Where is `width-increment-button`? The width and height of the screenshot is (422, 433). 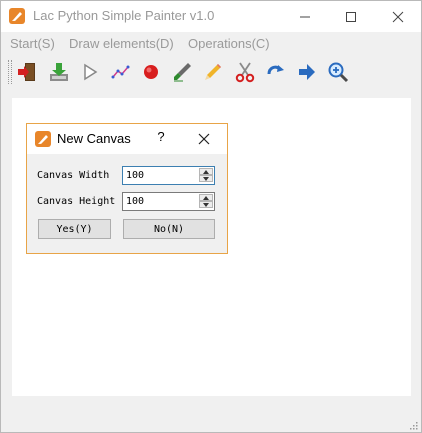
width-increment-button is located at coordinates (206, 171).